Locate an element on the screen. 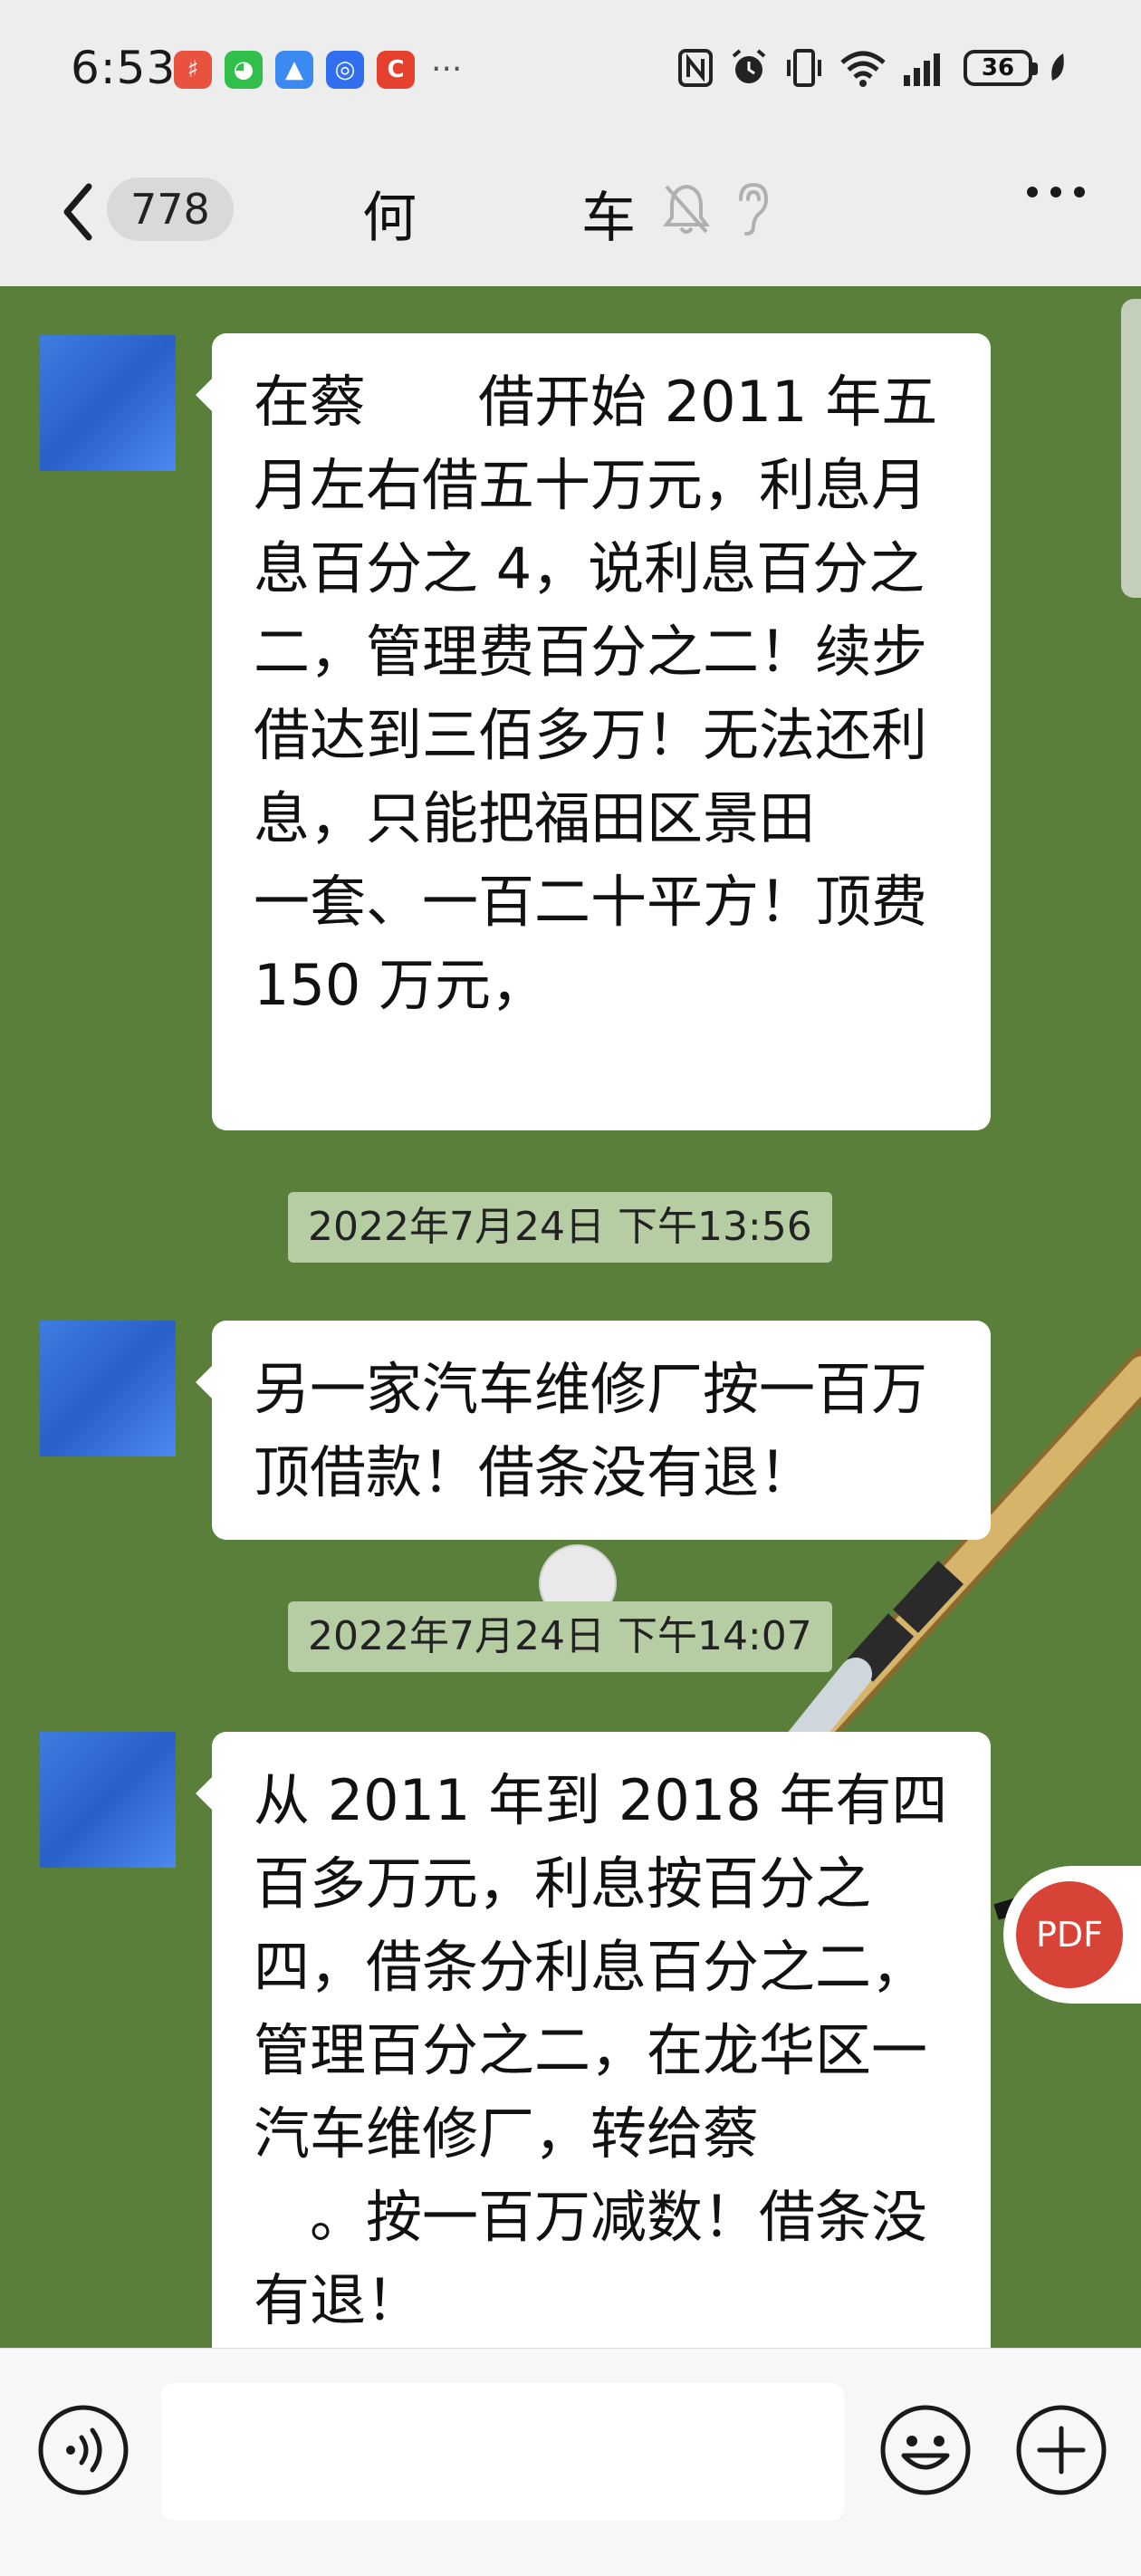 This screenshot has width=1141, height=2576. chat-header: 778 何 车 is located at coordinates (570, 211).